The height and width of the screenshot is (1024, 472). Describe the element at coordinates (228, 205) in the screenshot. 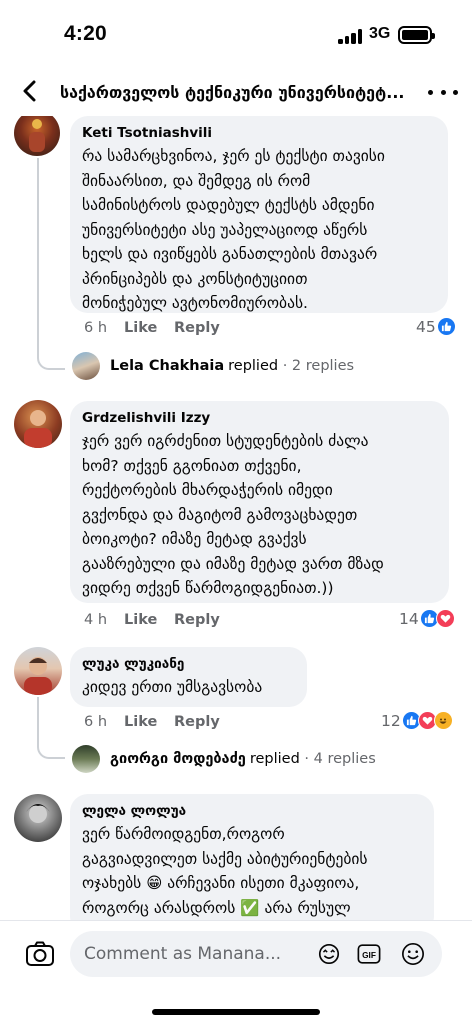

I see `comment-line: სამინისტროს დადებულ ტექსტს ამდენი` at that location.